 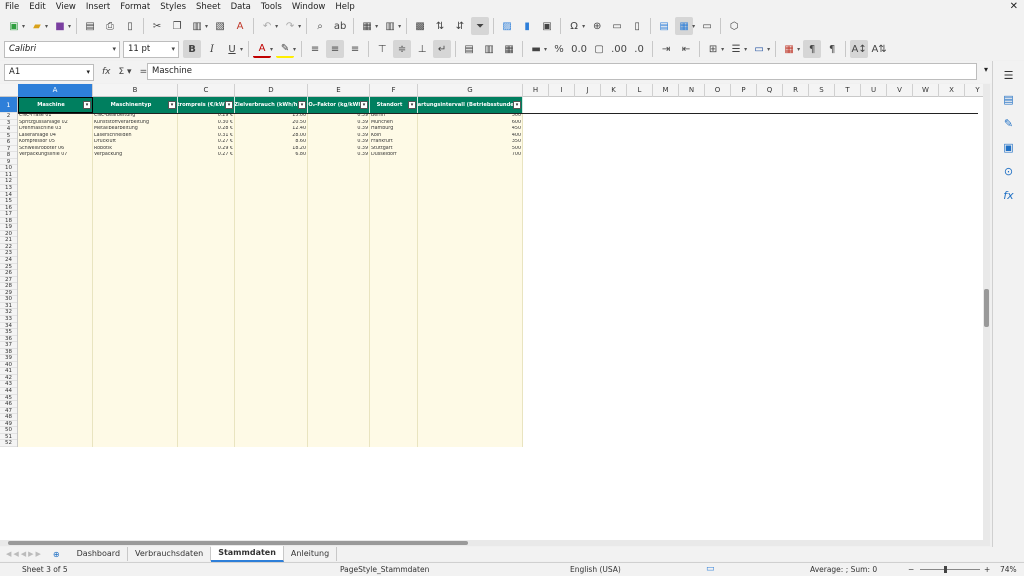 I want to click on column-header-c: C, so click(x=206, y=90).